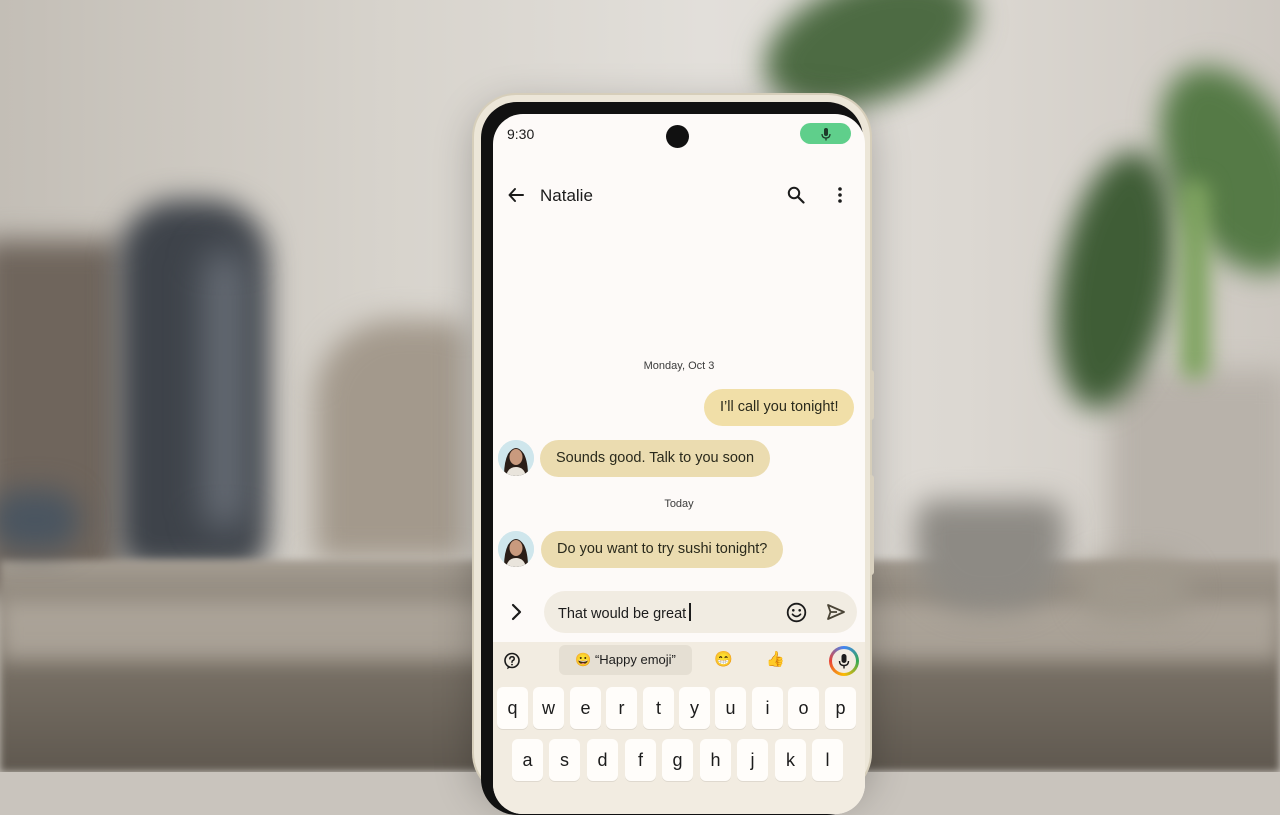 Image resolution: width=1280 pixels, height=815 pixels. What do you see at coordinates (602, 760) in the screenshot?
I see `key-d: d` at bounding box center [602, 760].